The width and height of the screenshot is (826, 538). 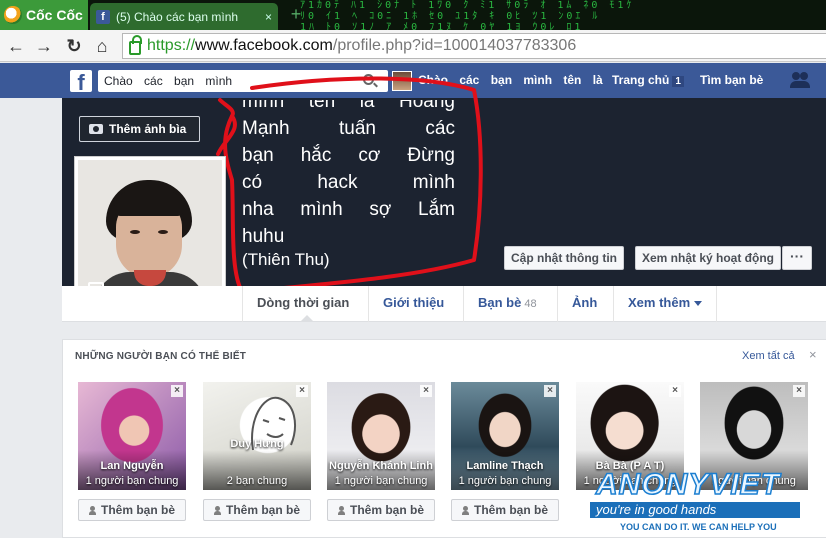 What do you see at coordinates (132, 466) in the screenshot?
I see `suggestion-name: Lan Nguyễn` at bounding box center [132, 466].